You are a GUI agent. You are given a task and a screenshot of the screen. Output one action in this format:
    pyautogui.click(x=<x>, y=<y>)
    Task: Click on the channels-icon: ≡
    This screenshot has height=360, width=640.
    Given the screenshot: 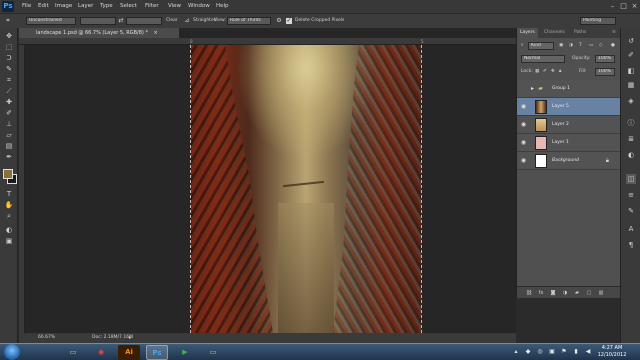 What is the action you would take?
    pyautogui.click(x=631, y=195)
    